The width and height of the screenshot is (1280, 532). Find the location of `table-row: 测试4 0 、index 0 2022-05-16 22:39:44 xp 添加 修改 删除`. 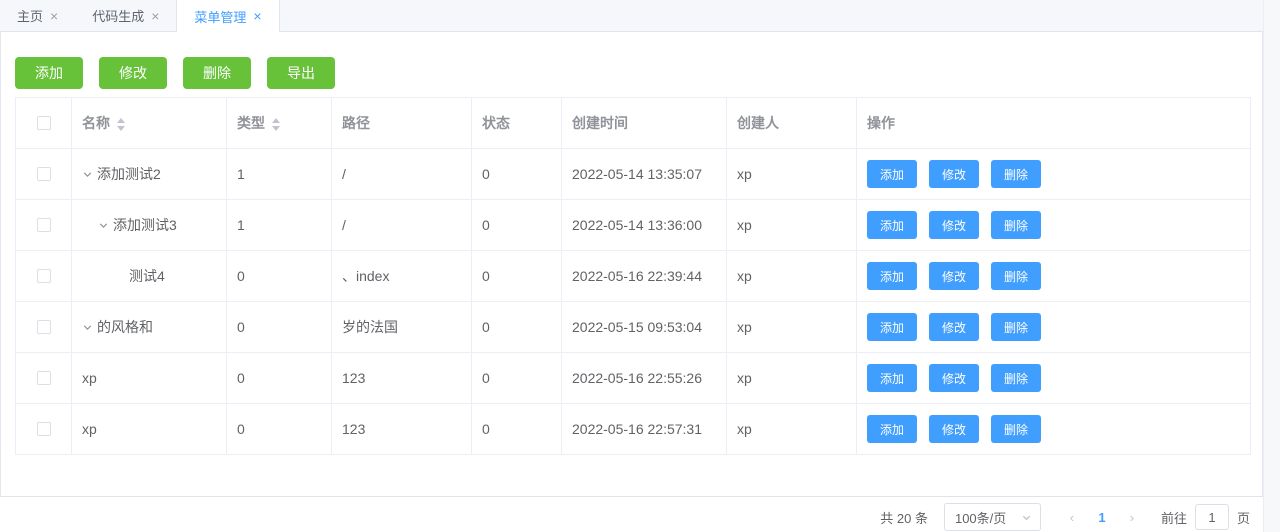

table-row: 测试4 0 、index 0 2022-05-16 22:39:44 xp 添加 修改 删除 is located at coordinates (633, 276).